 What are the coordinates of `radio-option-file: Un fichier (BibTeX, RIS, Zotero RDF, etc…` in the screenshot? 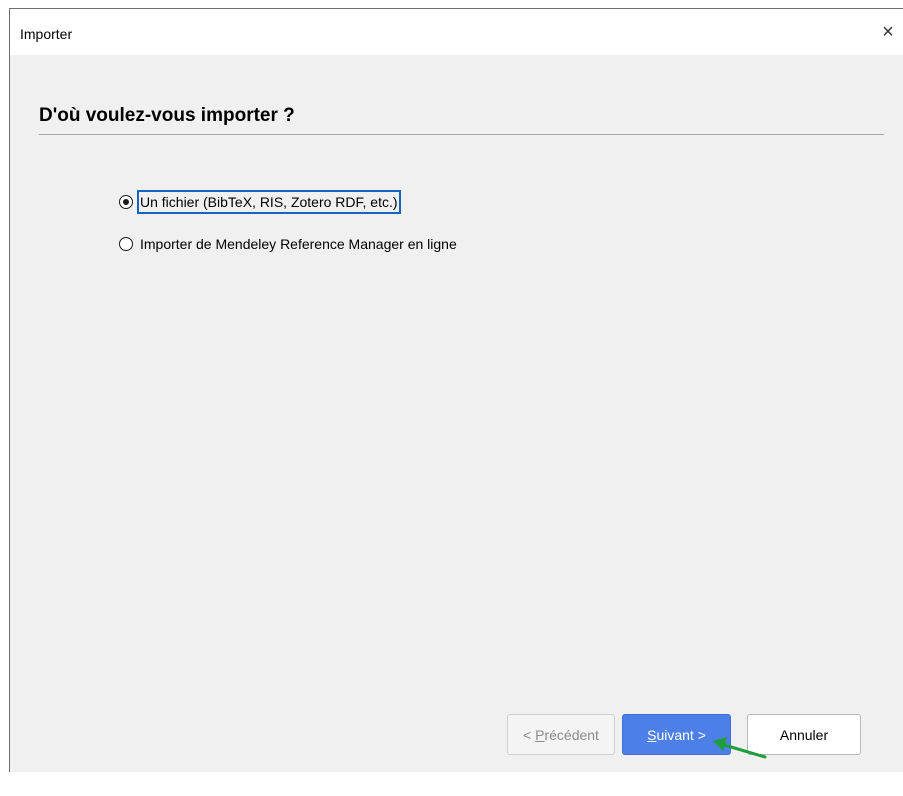 It's located at (260, 202).